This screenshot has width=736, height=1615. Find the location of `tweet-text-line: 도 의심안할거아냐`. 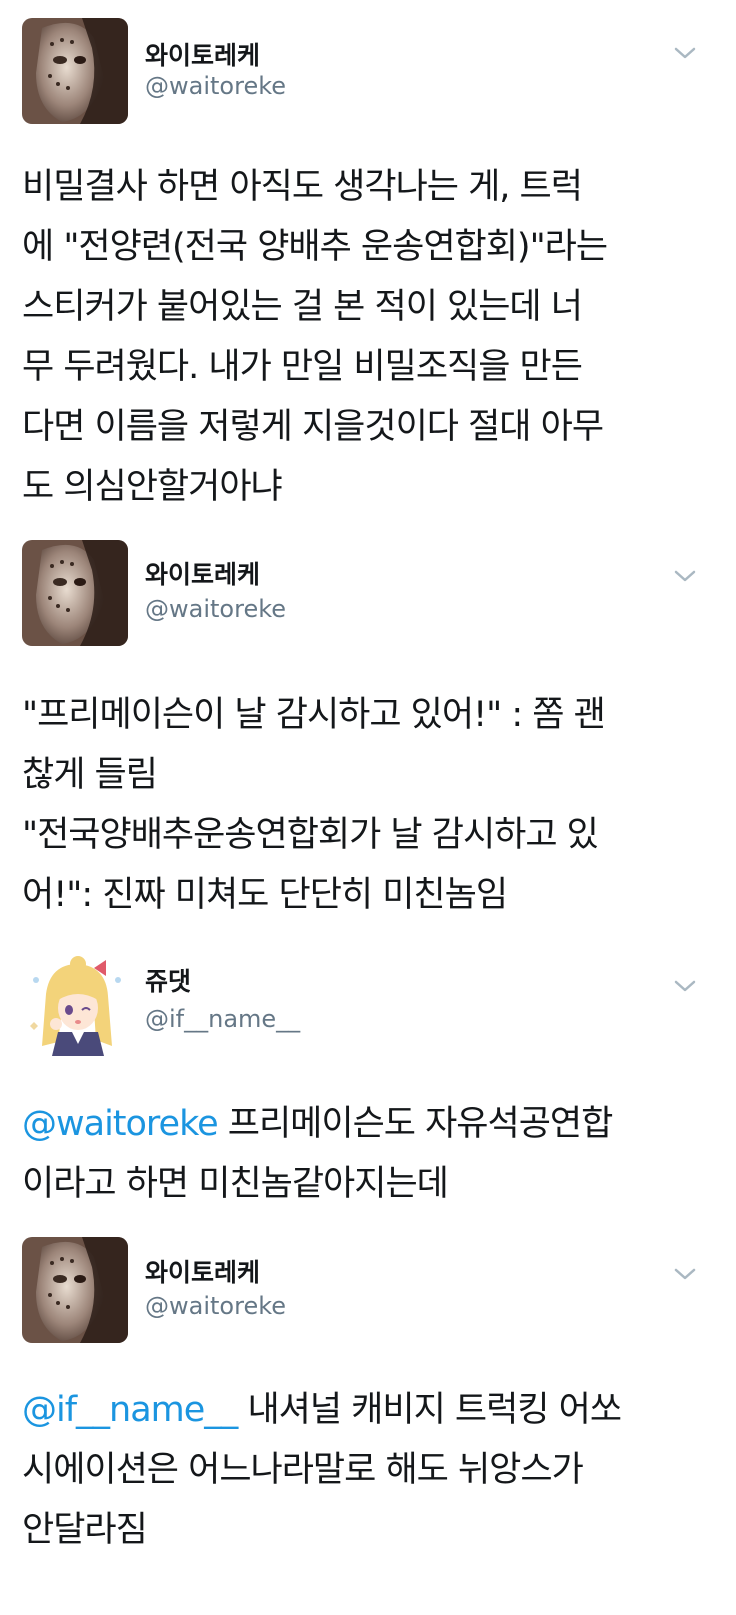

tweet-text-line: 도 의심안할거아냐 is located at coordinates (152, 487).